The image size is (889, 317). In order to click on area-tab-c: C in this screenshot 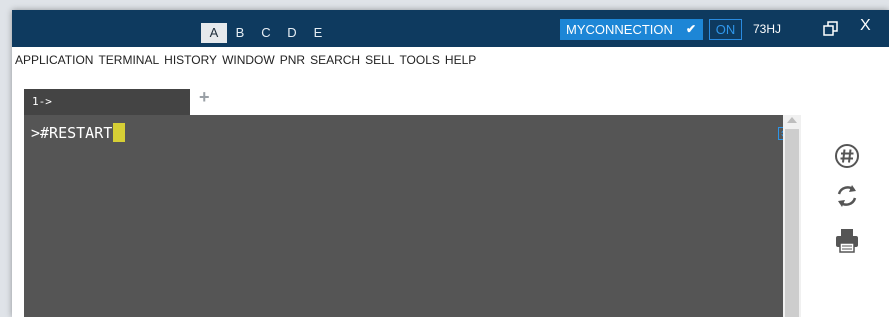, I will do `click(266, 33)`.